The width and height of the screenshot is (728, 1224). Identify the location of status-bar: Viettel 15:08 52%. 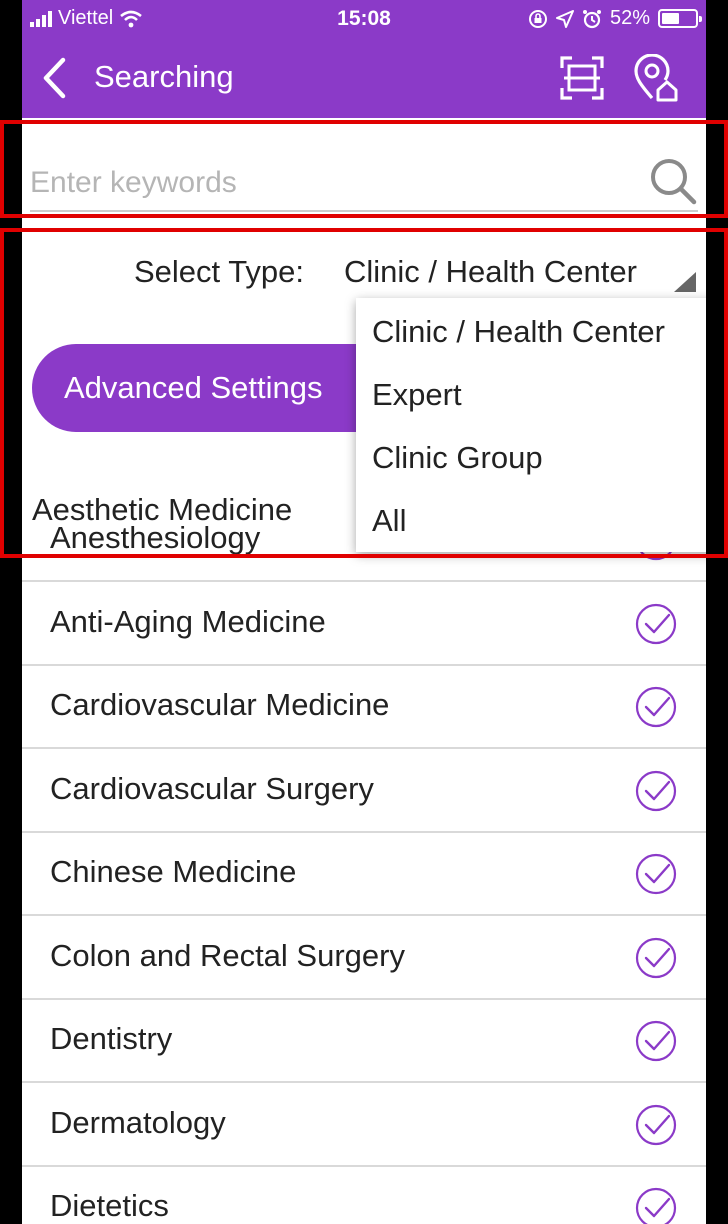
(364, 19).